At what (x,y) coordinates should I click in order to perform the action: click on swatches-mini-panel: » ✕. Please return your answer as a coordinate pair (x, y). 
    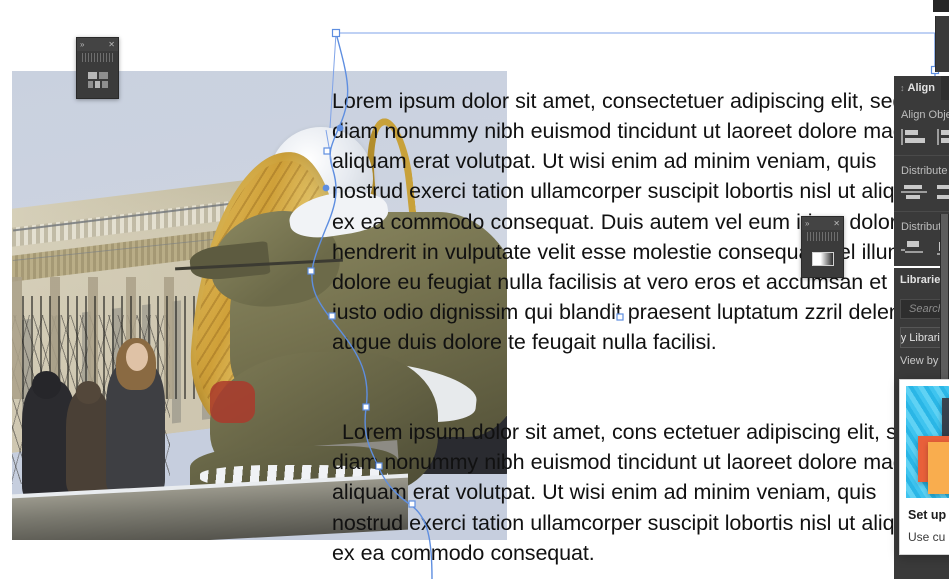
    Looking at the image, I should click on (97, 68).